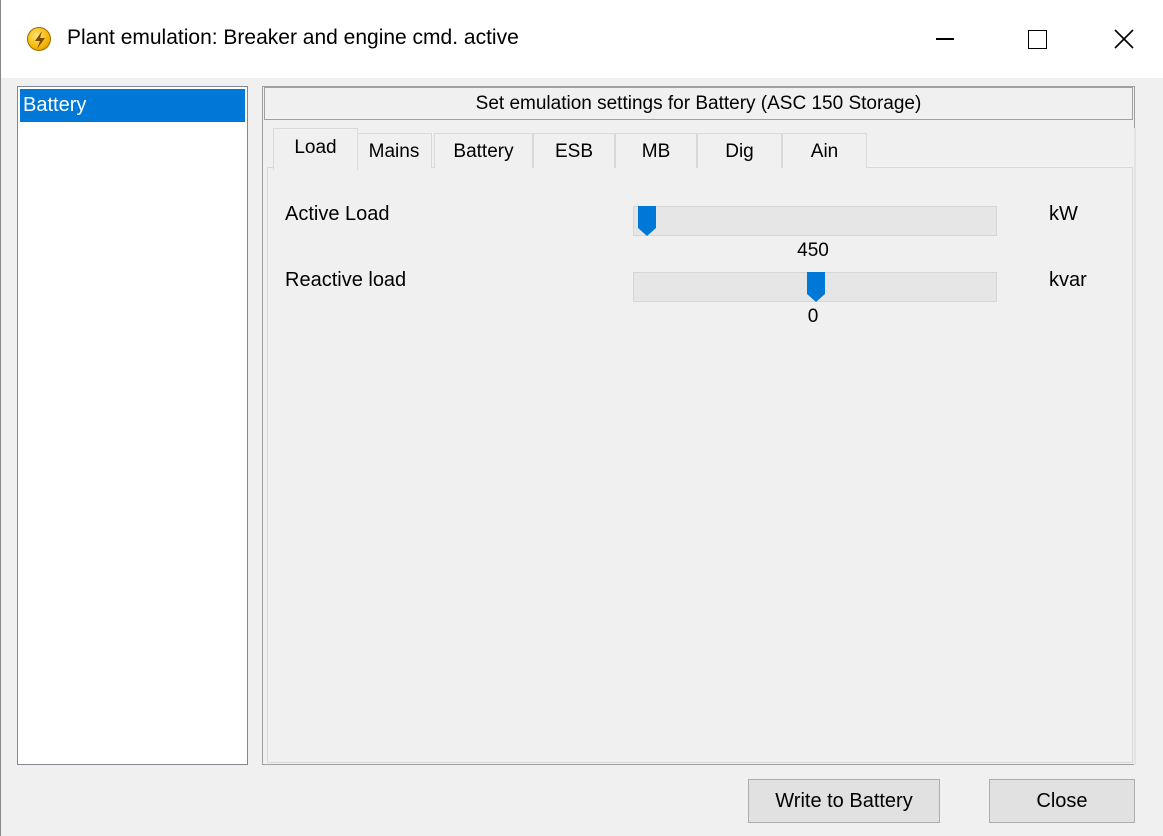 This screenshot has width=1163, height=836. Describe the element at coordinates (1135, 446) in the screenshot. I see `panel-edge` at that location.